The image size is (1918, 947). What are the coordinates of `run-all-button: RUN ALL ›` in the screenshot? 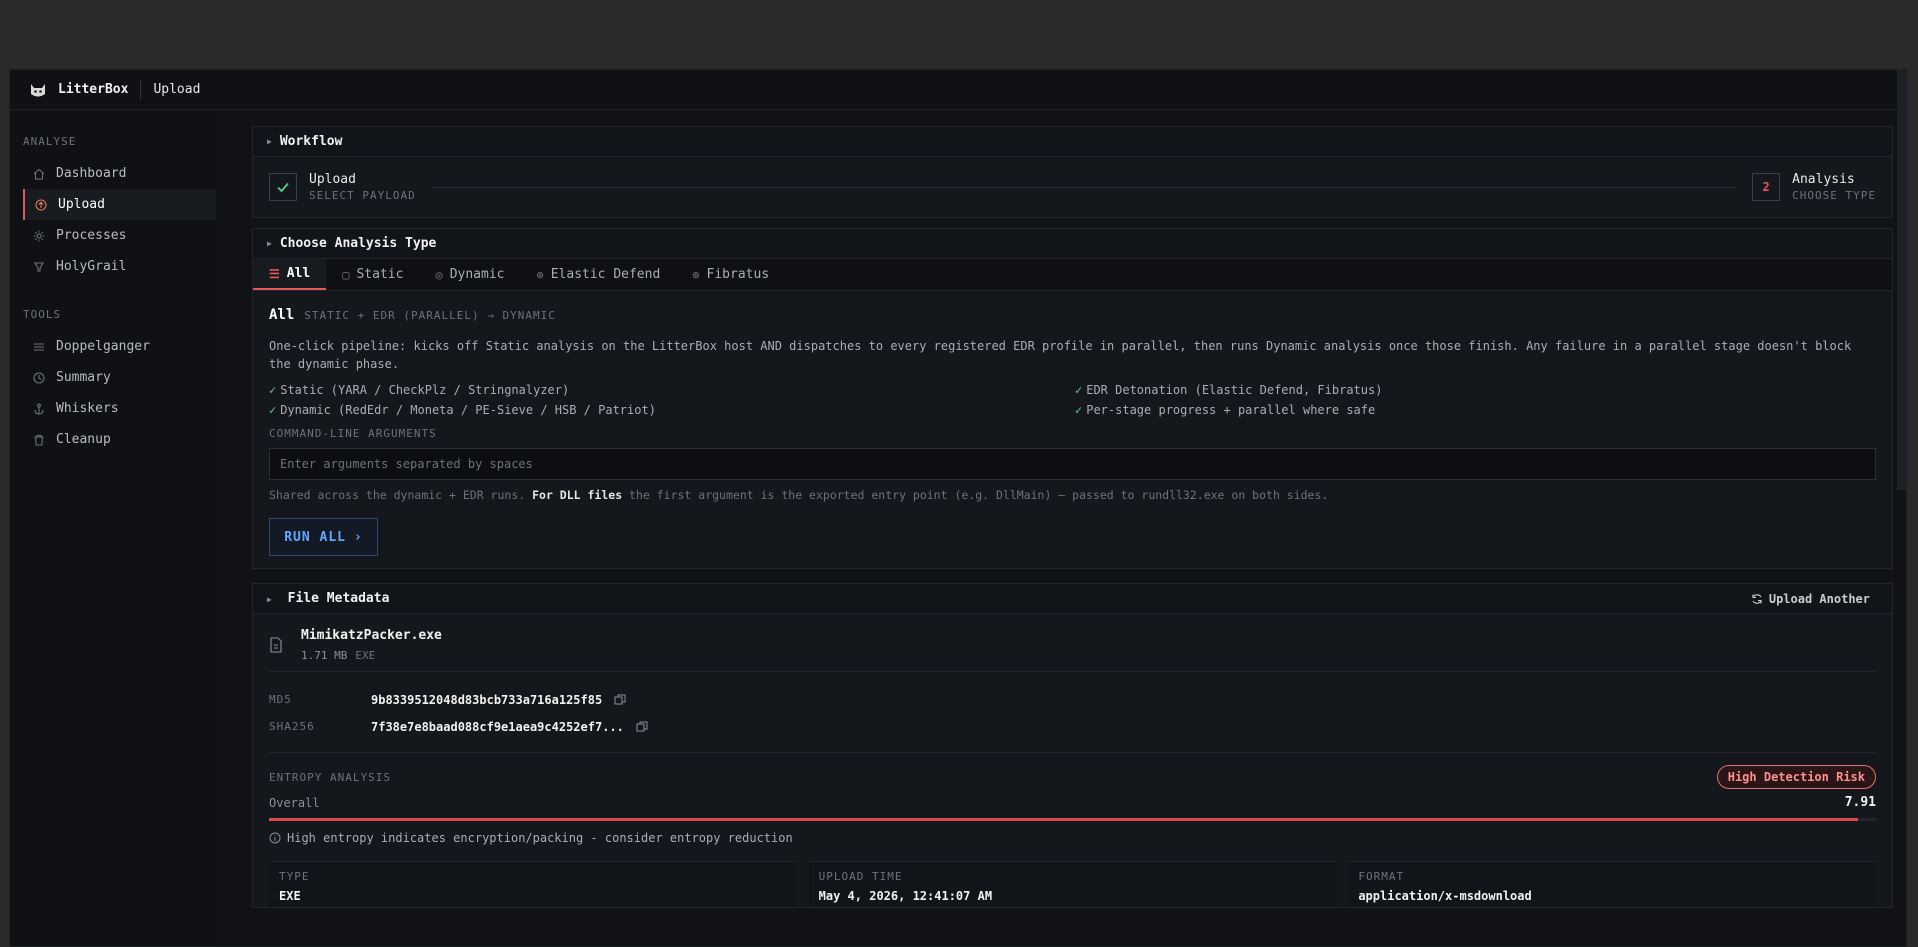 It's located at (323, 537).